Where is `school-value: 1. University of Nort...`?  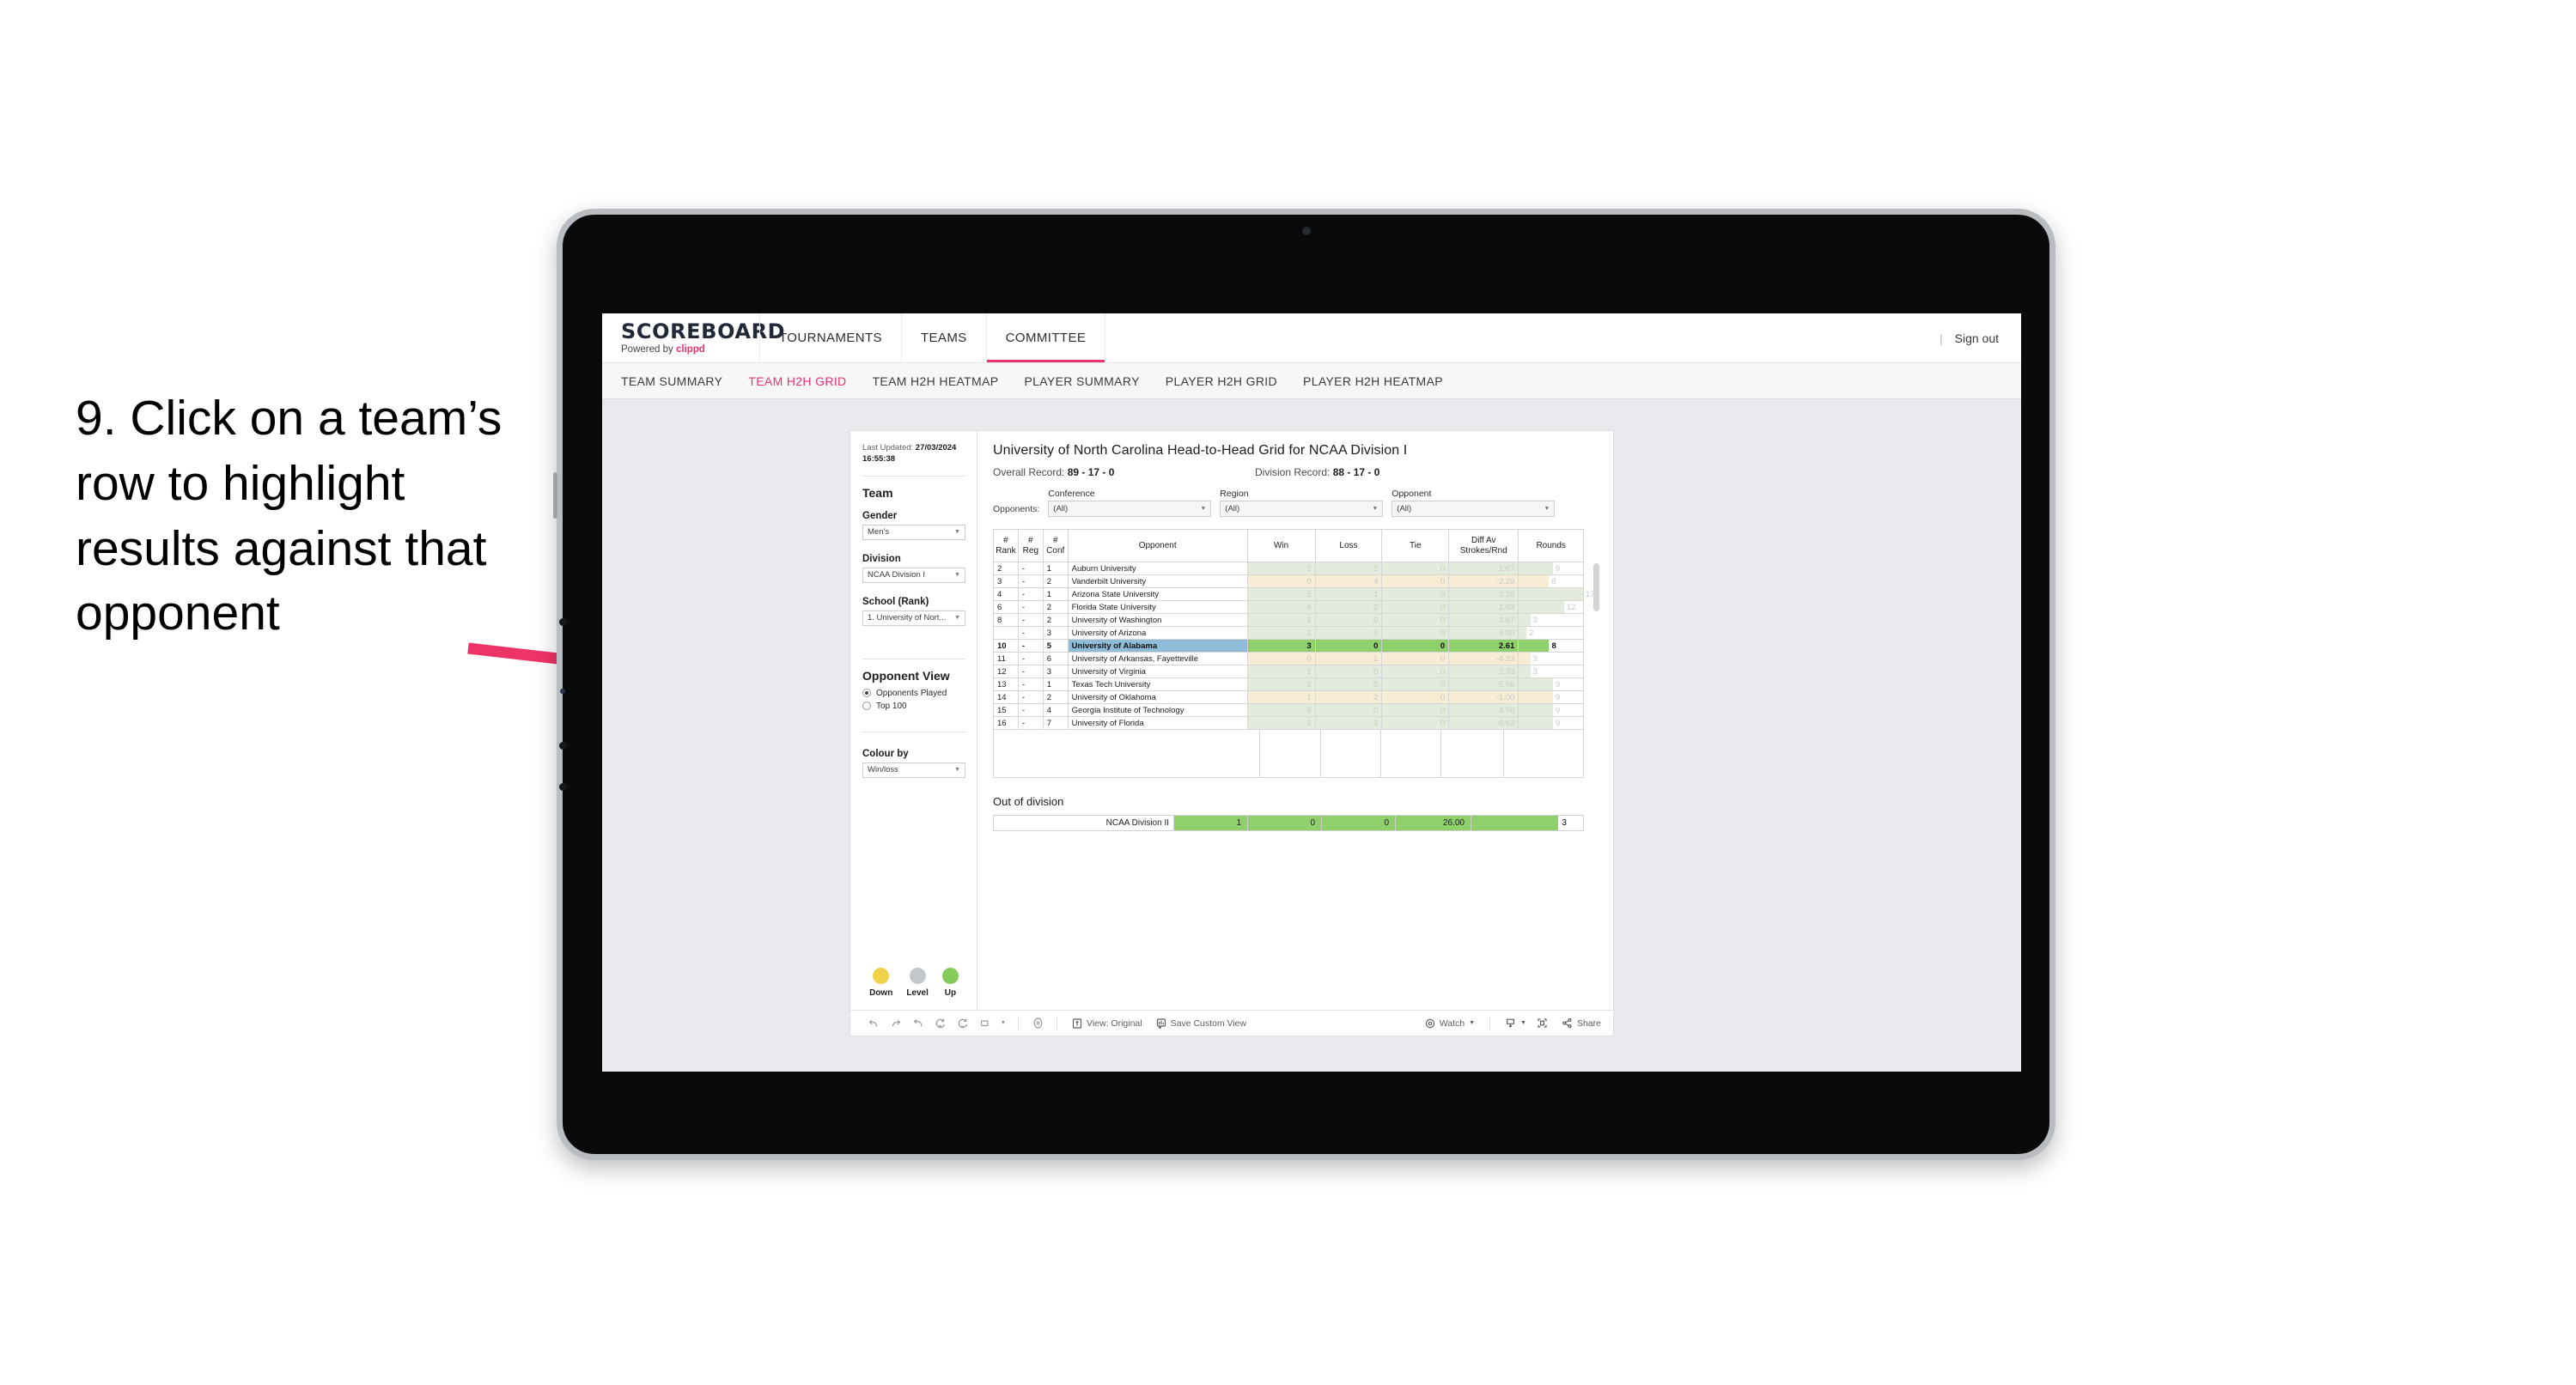
school-value: 1. University of Nort... is located at coordinates (907, 618).